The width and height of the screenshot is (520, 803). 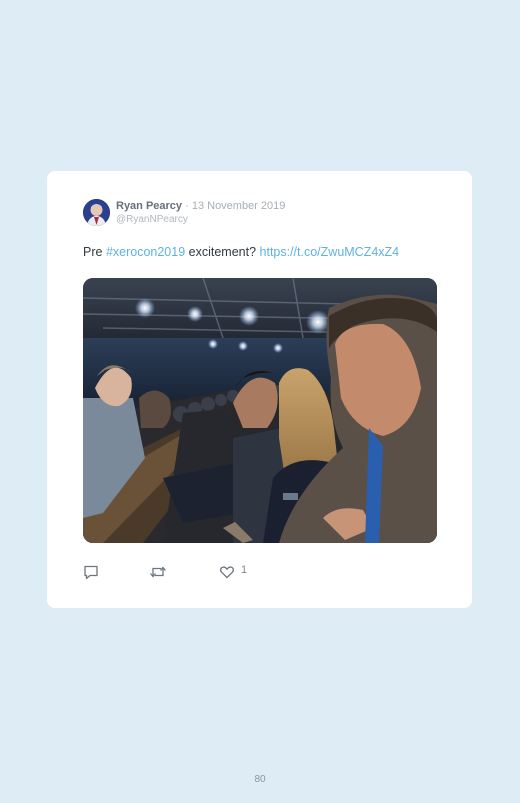 I want to click on hashtag-link: #xerocon2019, so click(x=145, y=252).